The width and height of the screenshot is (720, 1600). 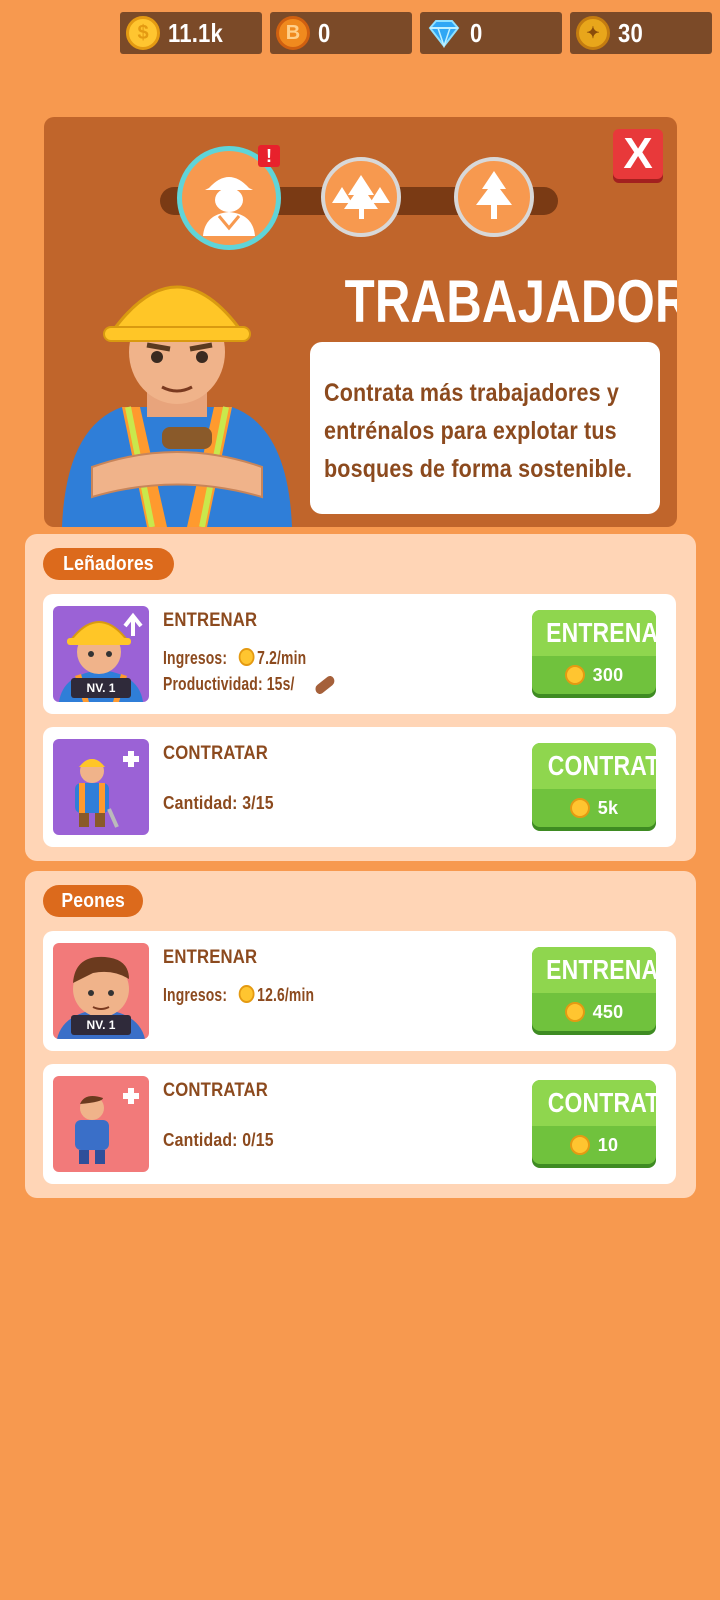 I want to click on laborer-avatar: NV. 1, so click(x=101, y=991).